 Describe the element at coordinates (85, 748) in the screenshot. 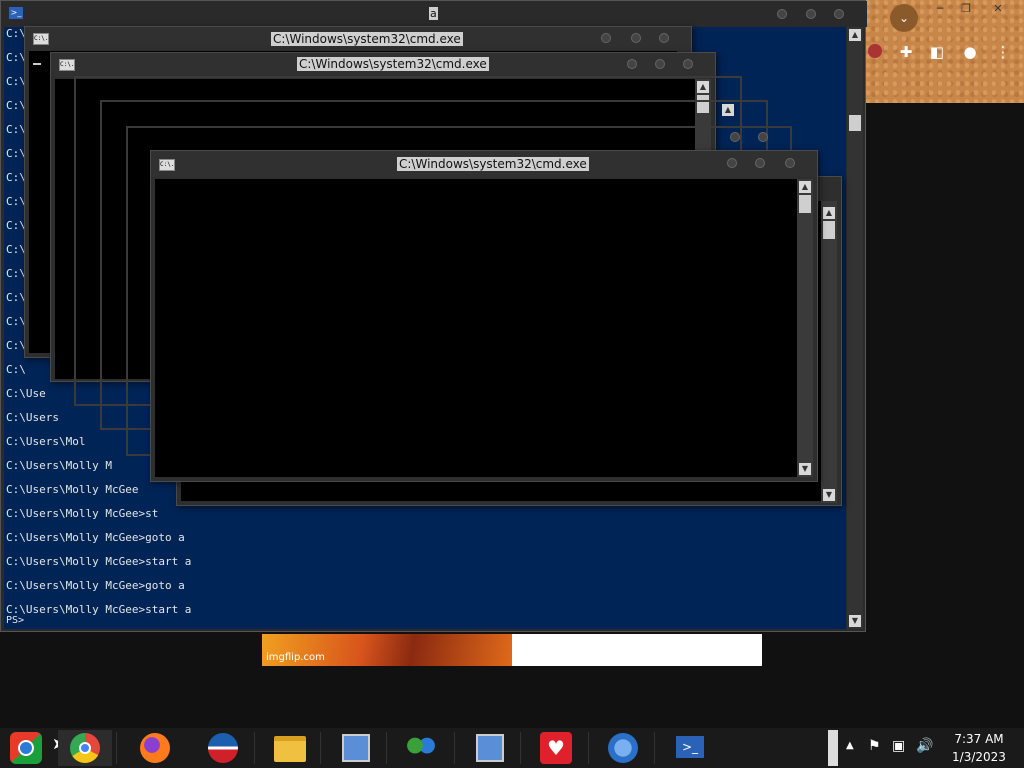

I see `taskbar-item-chrome` at that location.